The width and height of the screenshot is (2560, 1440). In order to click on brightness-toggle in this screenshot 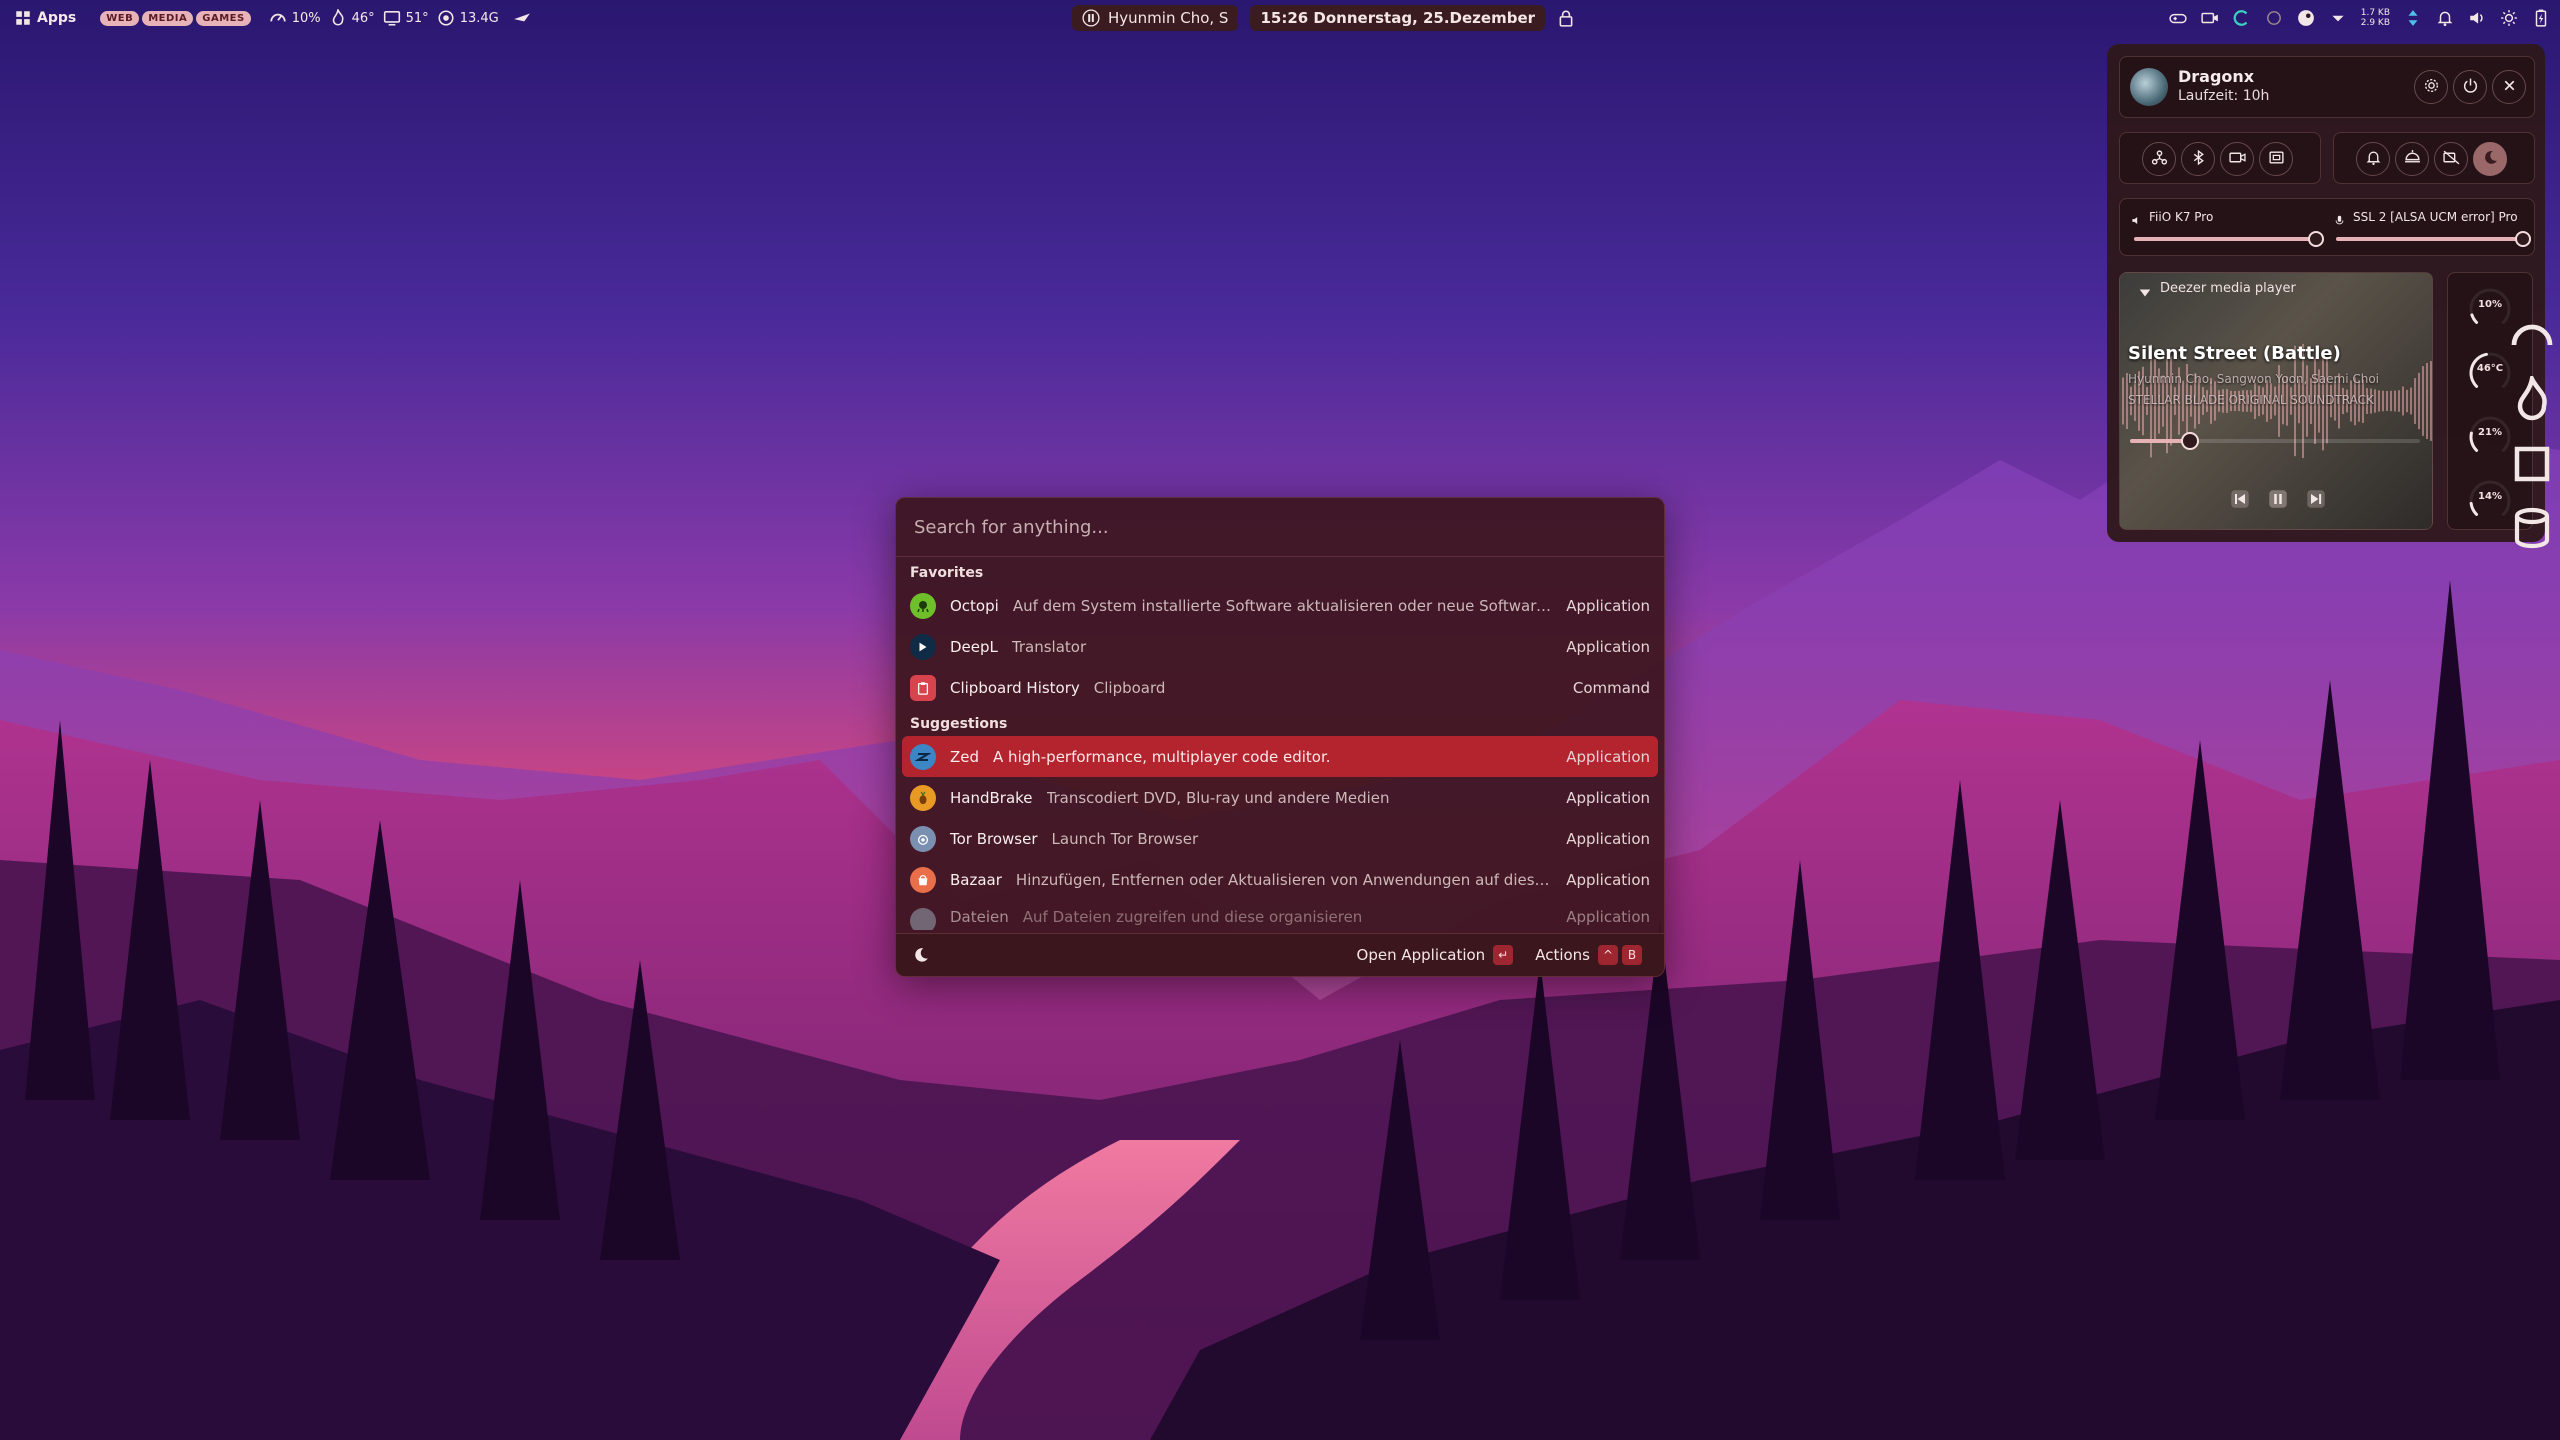, I will do `click(2412, 159)`.